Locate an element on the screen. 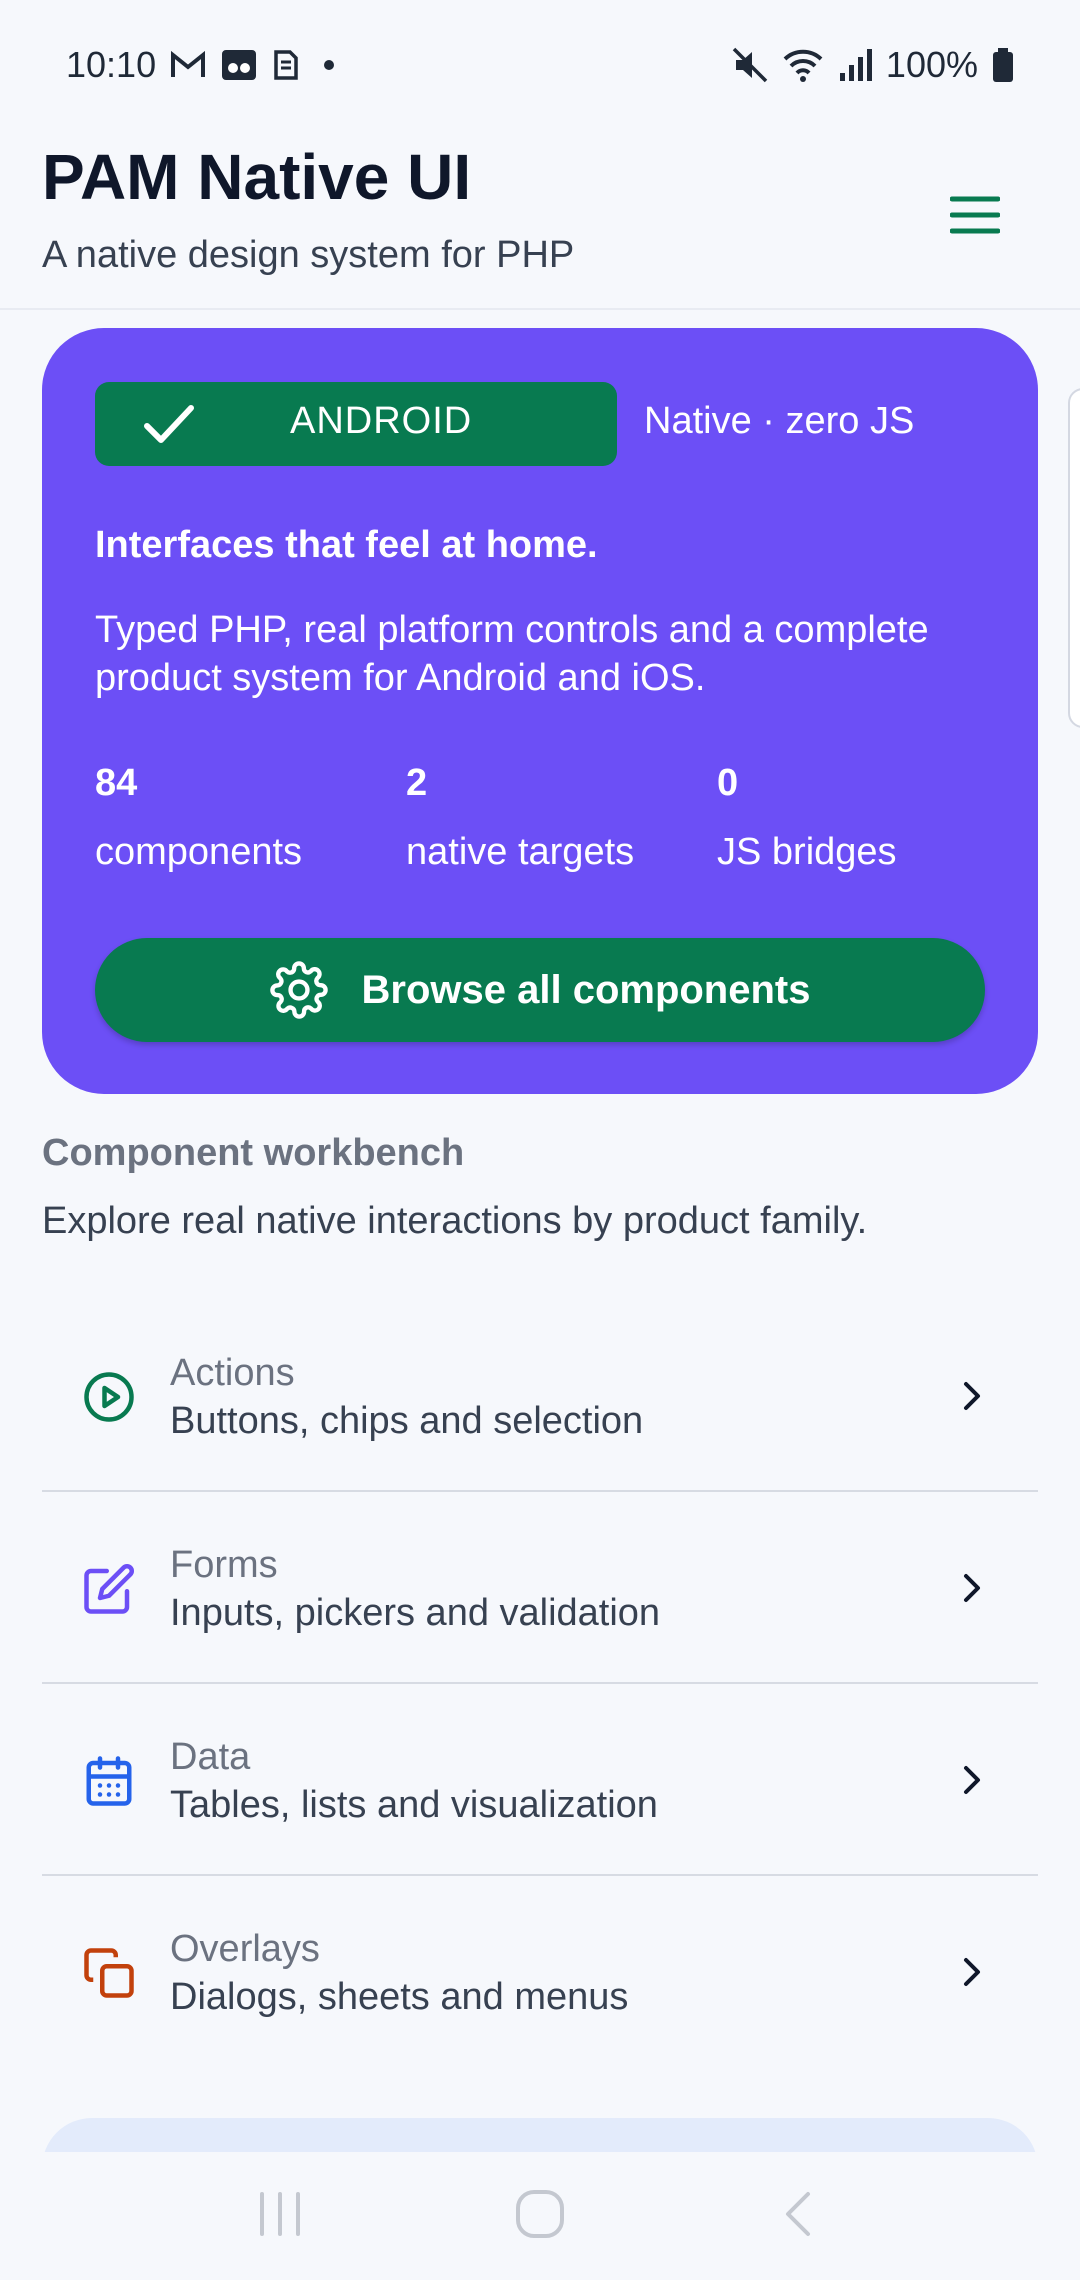 The width and height of the screenshot is (1080, 2280). signal-icon is located at coordinates (855, 65).